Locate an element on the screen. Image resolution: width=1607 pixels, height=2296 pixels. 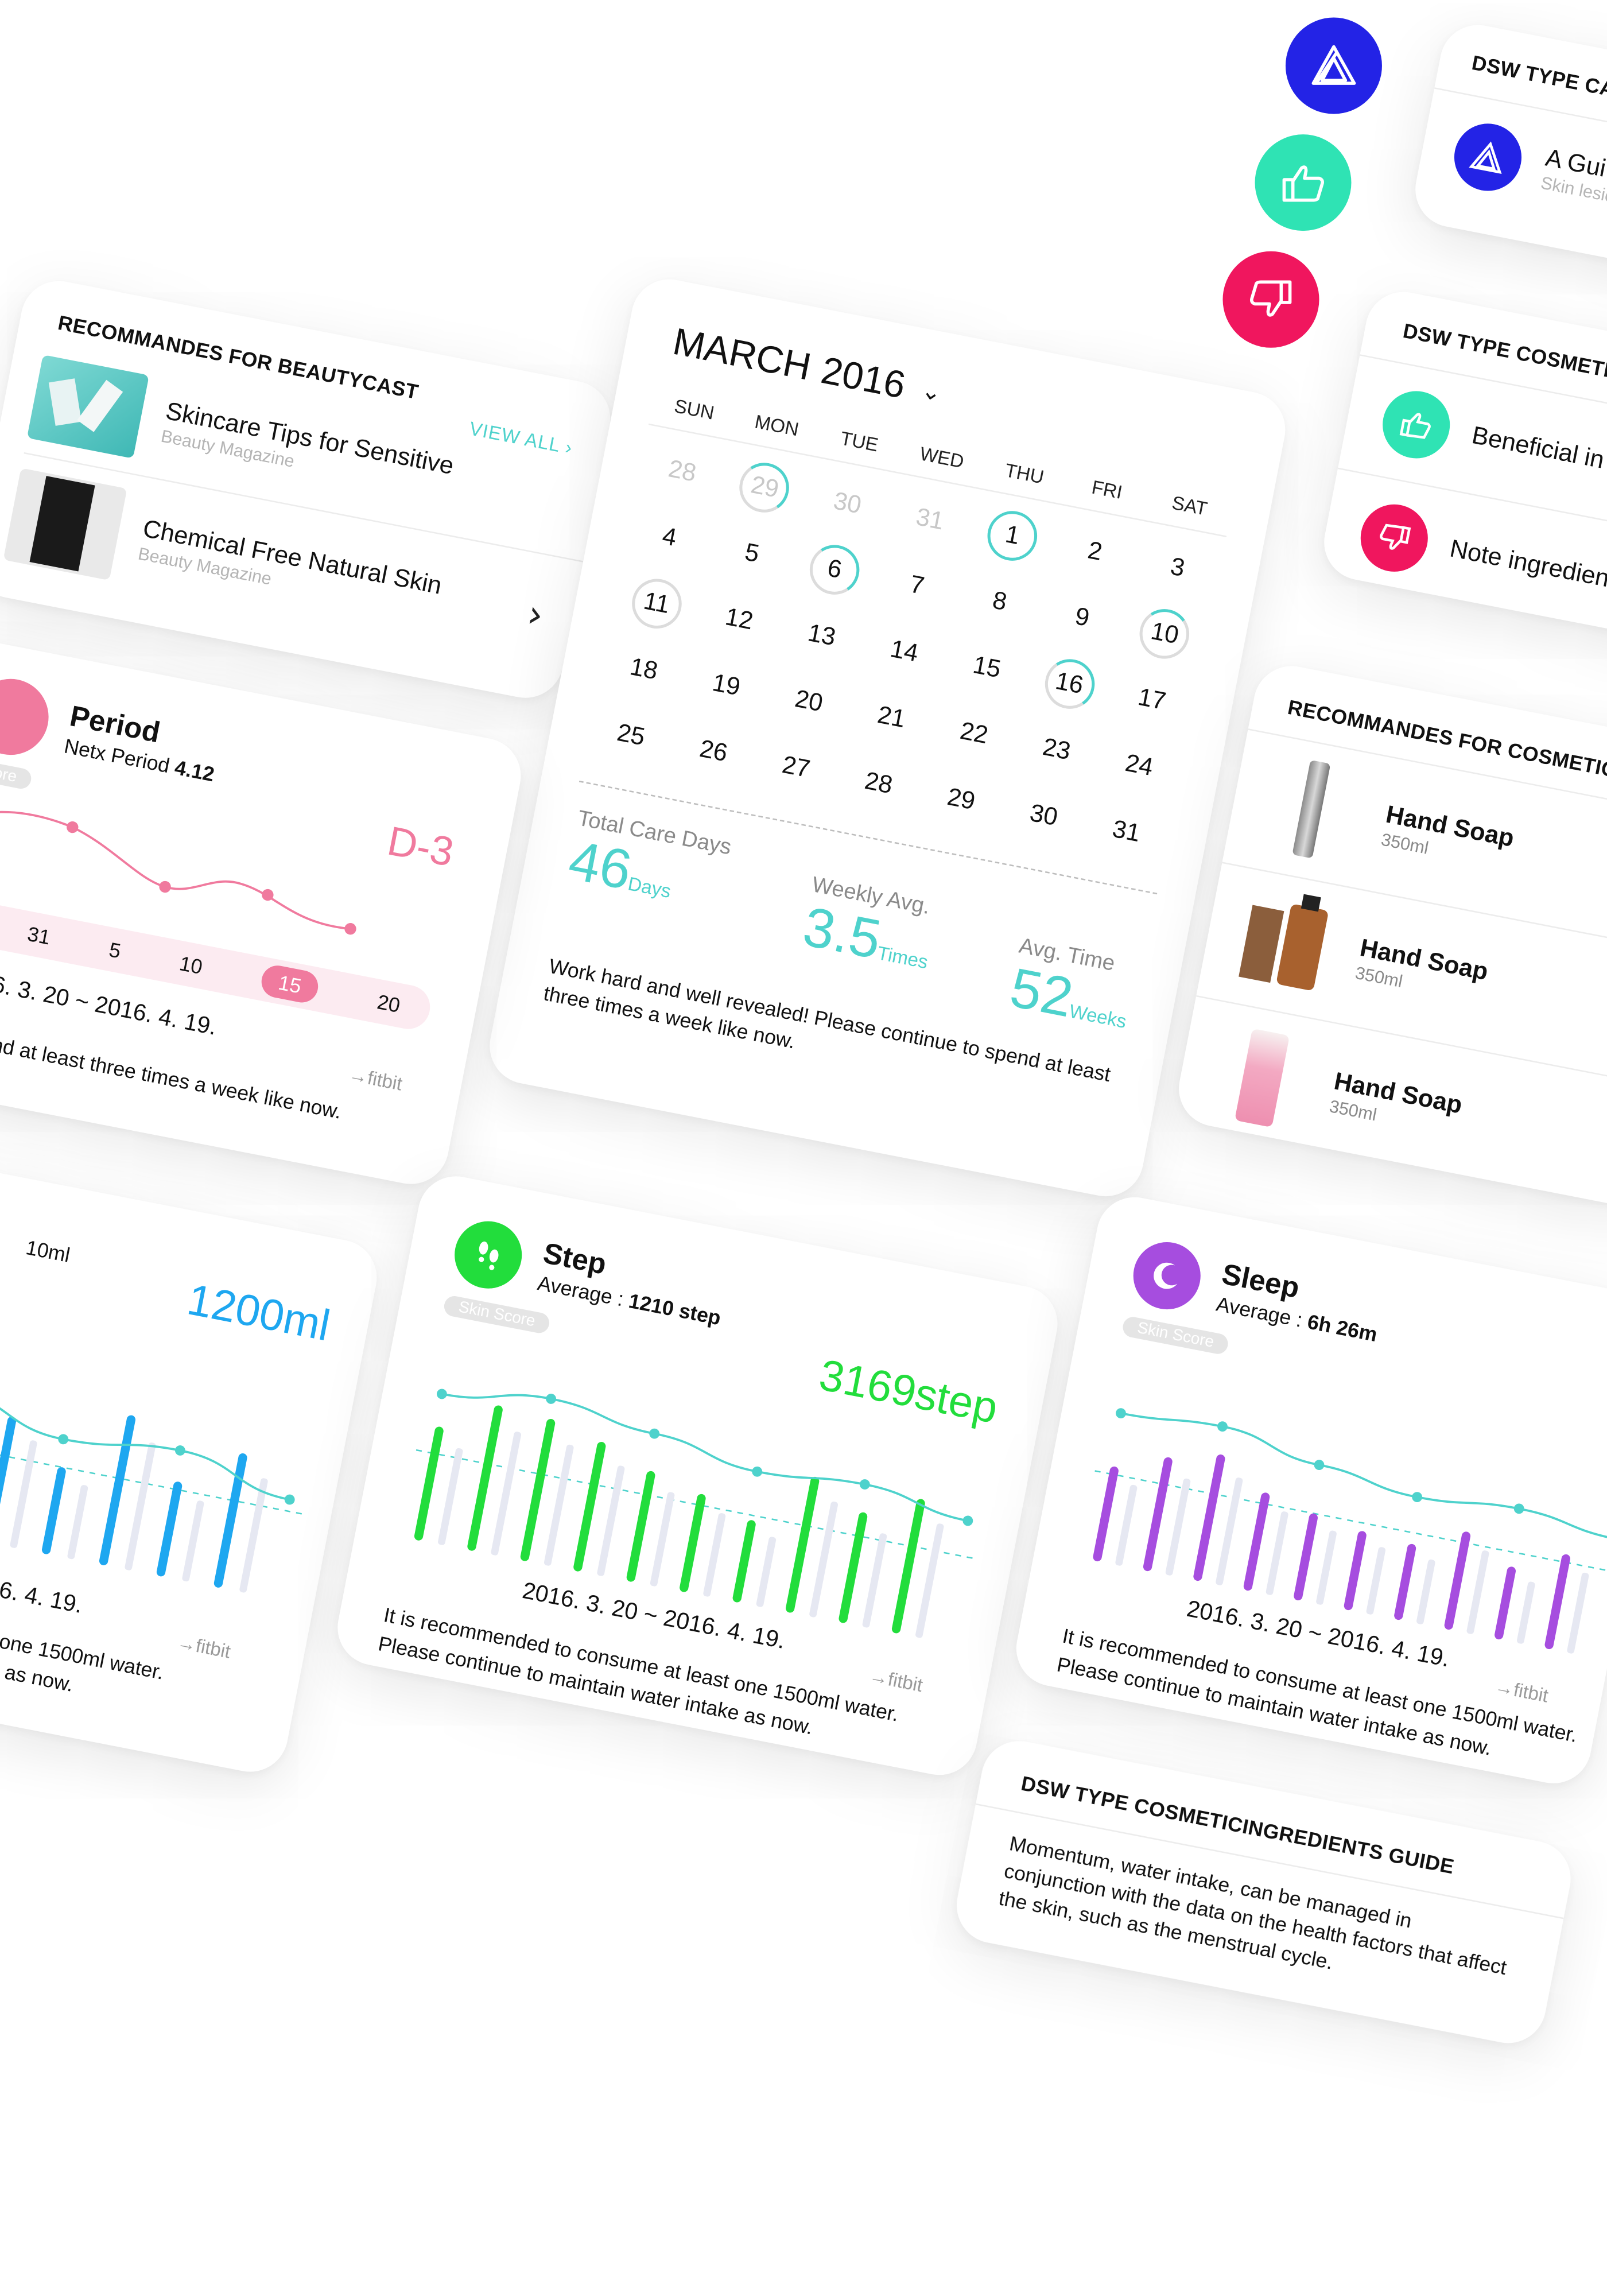
list-item: A Gui Skin lesic is located at coordinates (1509, 187).